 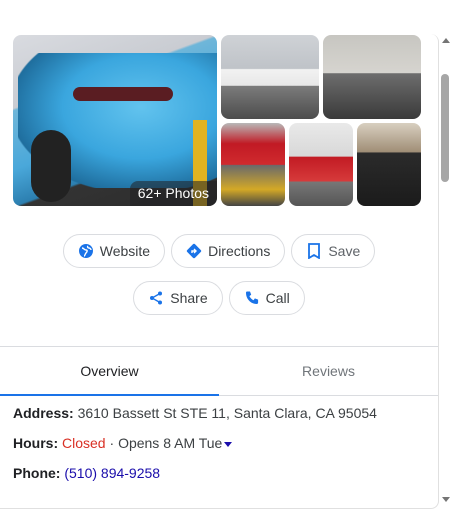 I want to click on tab-bar: Overview Reviews, so click(x=219, y=371).